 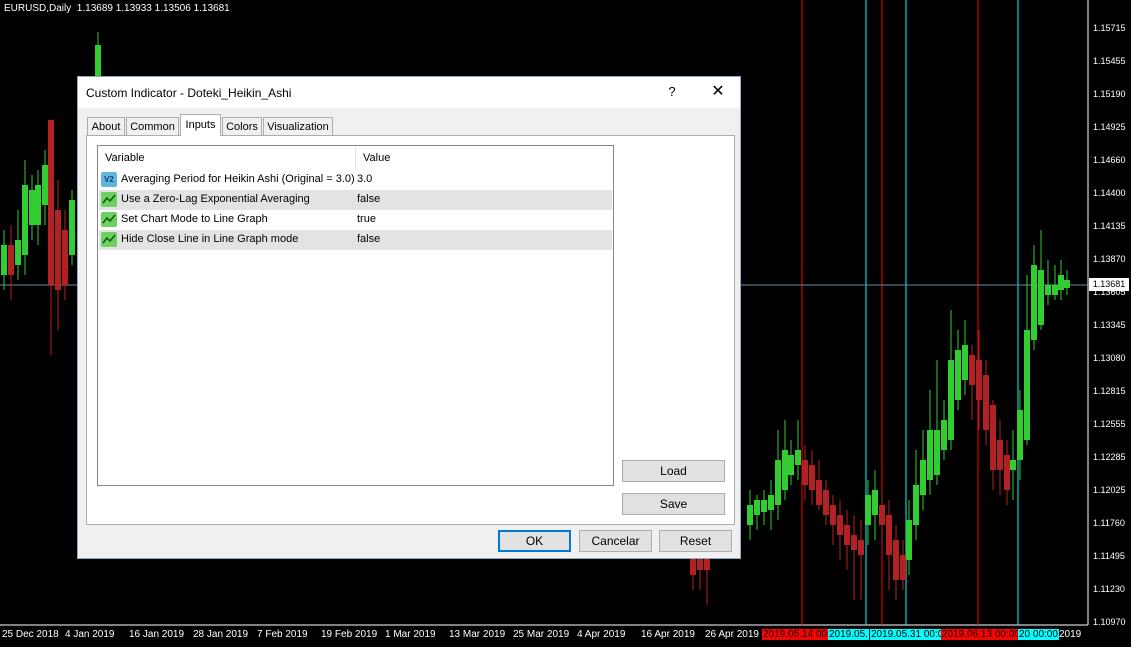 What do you see at coordinates (1109, 259) in the screenshot?
I see `price-tick-label: 1.13870` at bounding box center [1109, 259].